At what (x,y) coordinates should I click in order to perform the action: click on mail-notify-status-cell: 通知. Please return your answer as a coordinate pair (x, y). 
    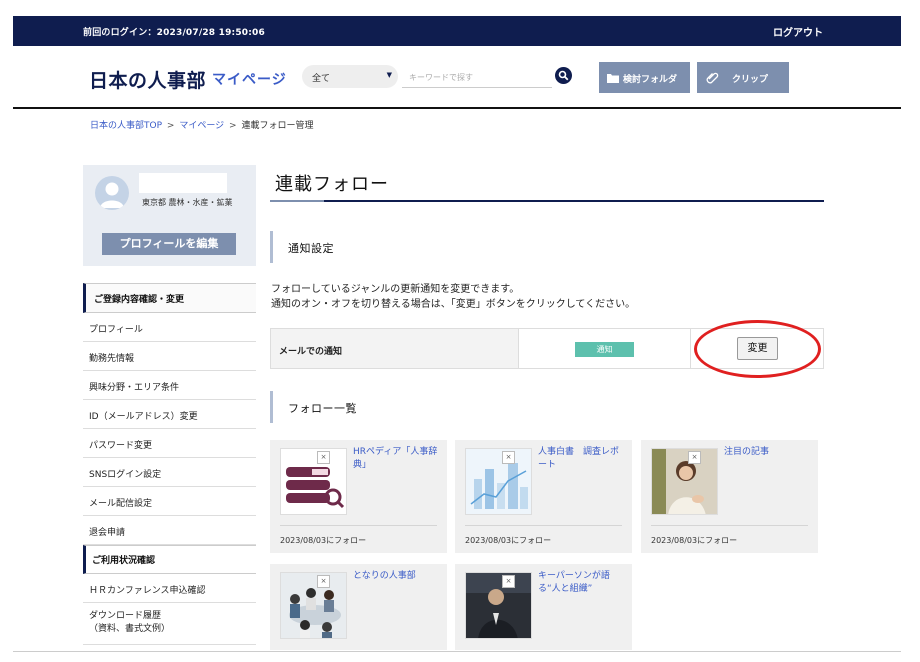
    Looking at the image, I should click on (605, 348).